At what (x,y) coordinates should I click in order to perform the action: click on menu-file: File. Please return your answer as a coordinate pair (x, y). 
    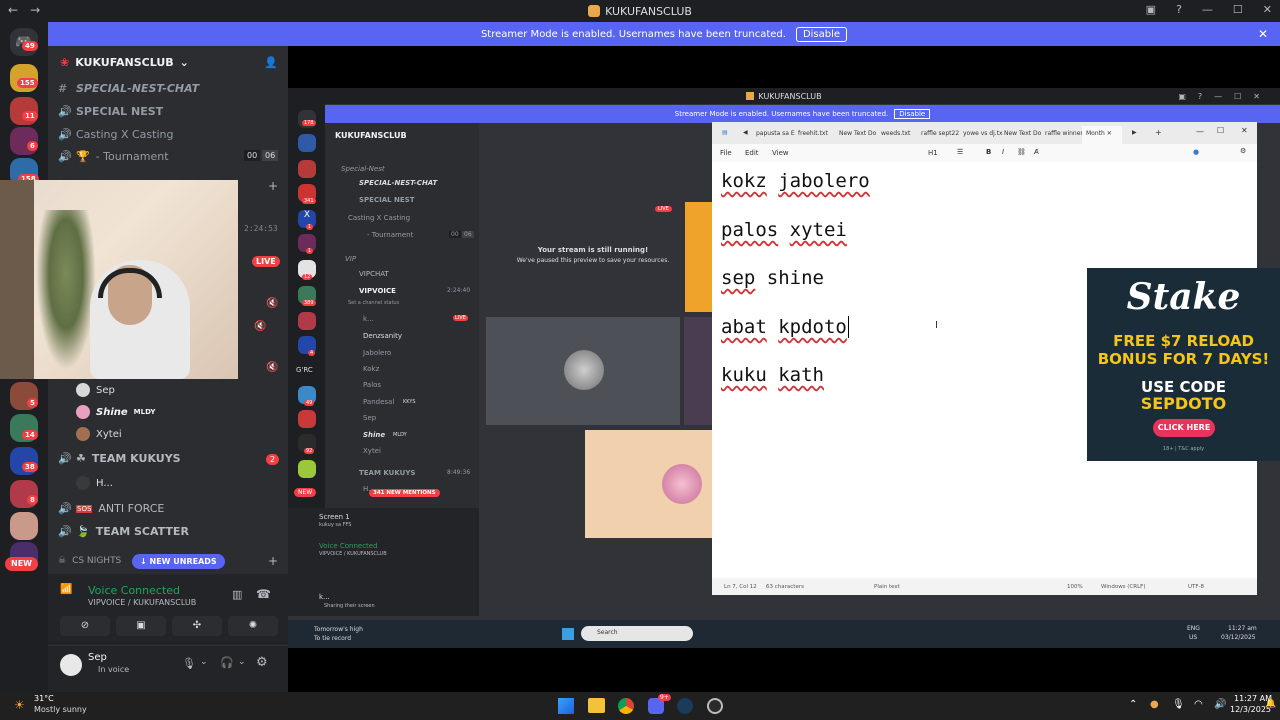
    Looking at the image, I should click on (726, 153).